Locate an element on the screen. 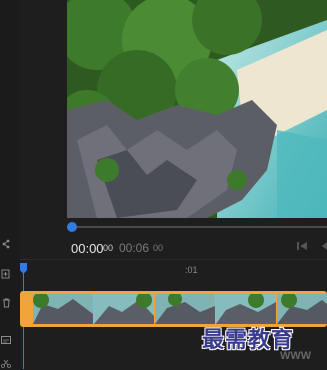 Image resolution: width=327 pixels, height=370 pixels. scrubber-track is located at coordinates (197, 227).